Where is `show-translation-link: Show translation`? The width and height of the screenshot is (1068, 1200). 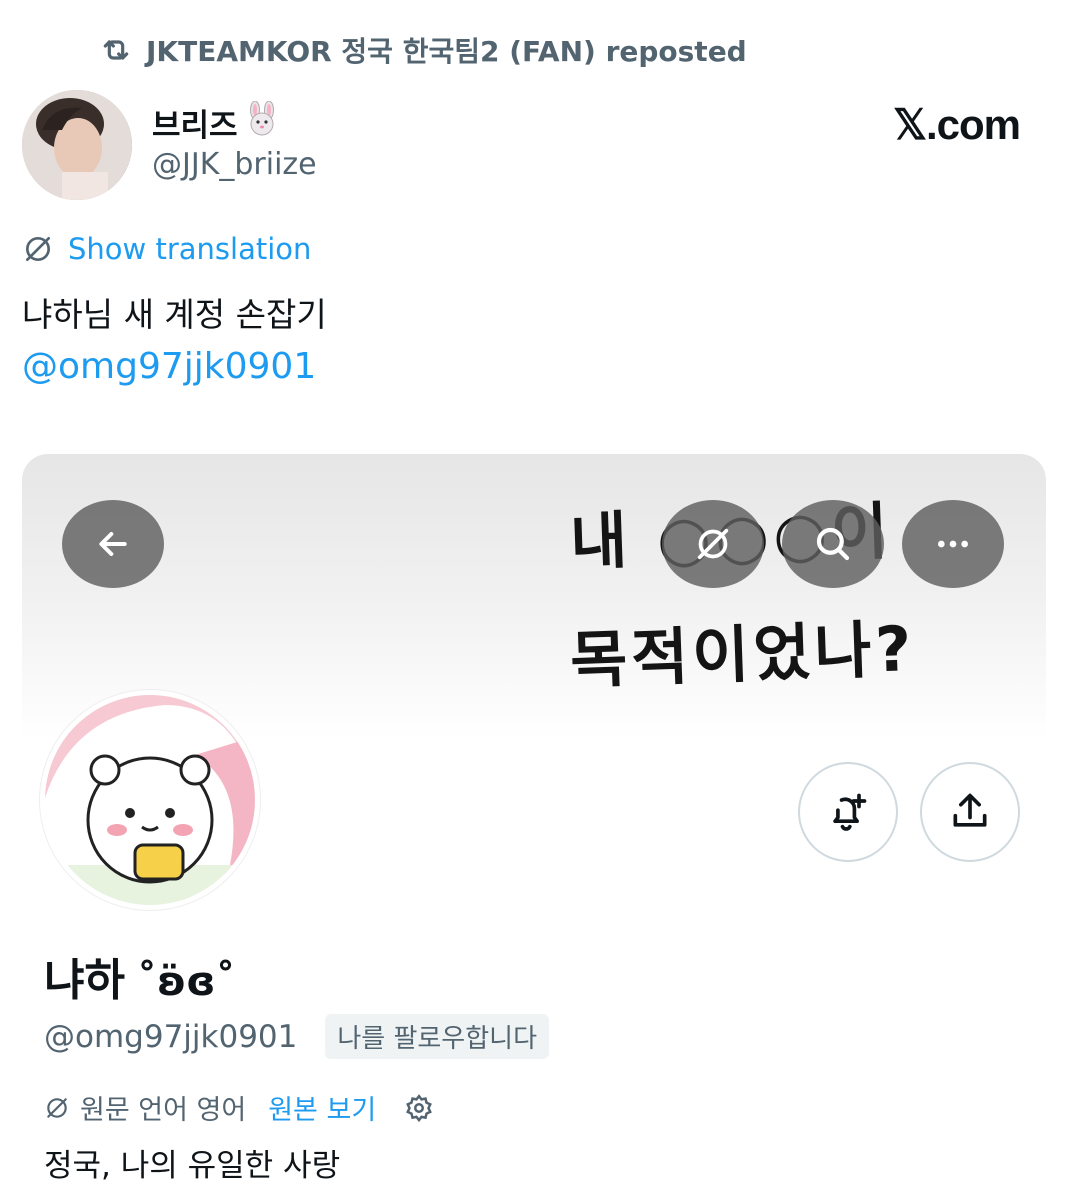
show-translation-link: Show translation is located at coordinates (189, 249).